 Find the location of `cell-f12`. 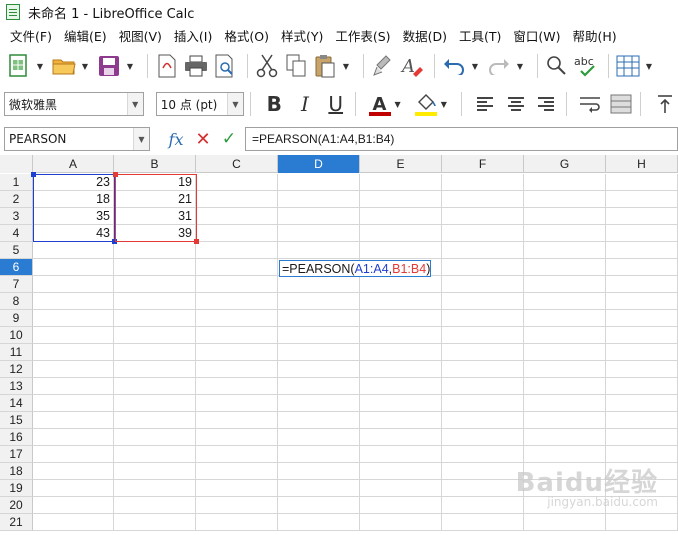

cell-f12 is located at coordinates (483, 369).